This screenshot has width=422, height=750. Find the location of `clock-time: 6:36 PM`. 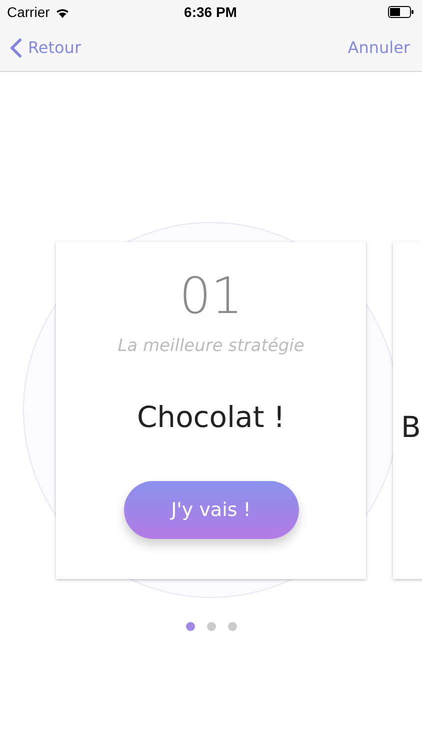

clock-time: 6:36 PM is located at coordinates (210, 12).